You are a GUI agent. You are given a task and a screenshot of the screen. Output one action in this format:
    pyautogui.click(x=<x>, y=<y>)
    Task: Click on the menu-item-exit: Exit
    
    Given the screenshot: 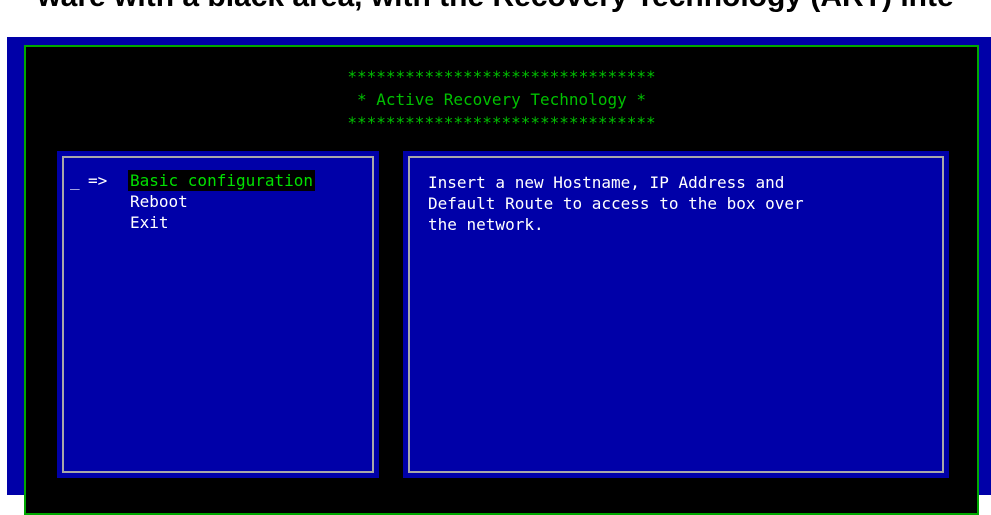 What is the action you would take?
    pyautogui.click(x=192, y=222)
    